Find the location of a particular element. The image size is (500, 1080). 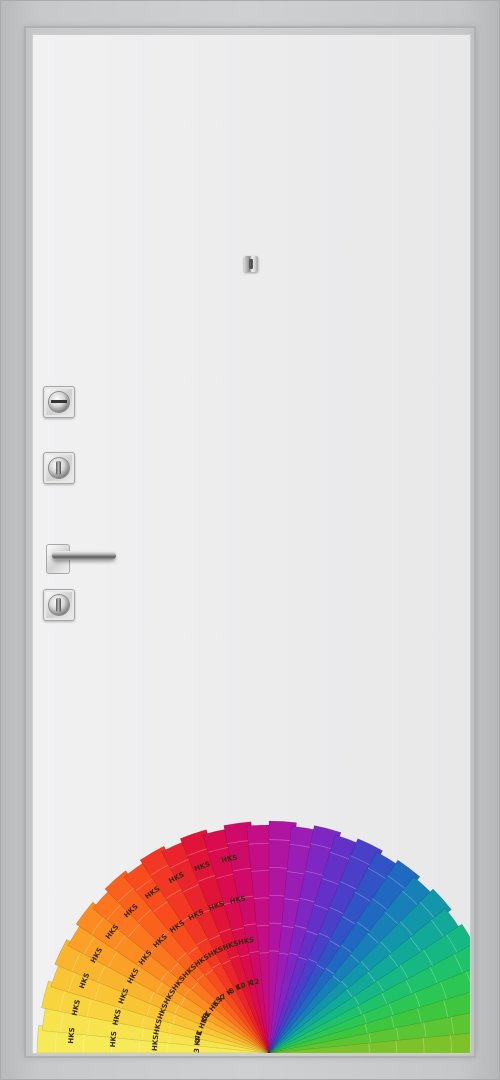

lower-lock-cylinder is located at coordinates (59, 605).